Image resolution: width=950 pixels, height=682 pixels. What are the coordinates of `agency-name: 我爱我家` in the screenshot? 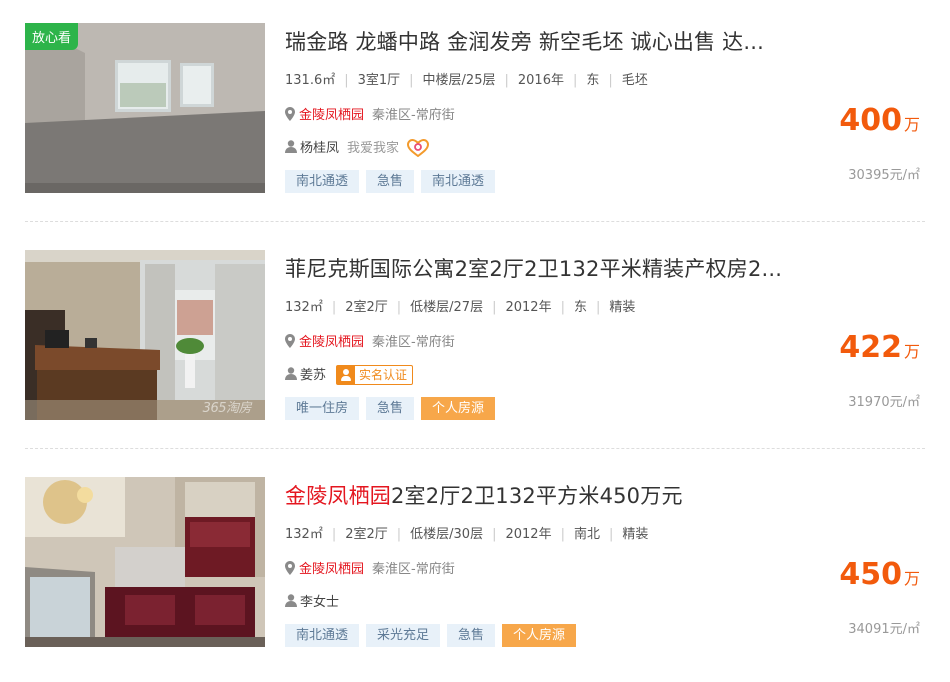 It's located at (373, 148).